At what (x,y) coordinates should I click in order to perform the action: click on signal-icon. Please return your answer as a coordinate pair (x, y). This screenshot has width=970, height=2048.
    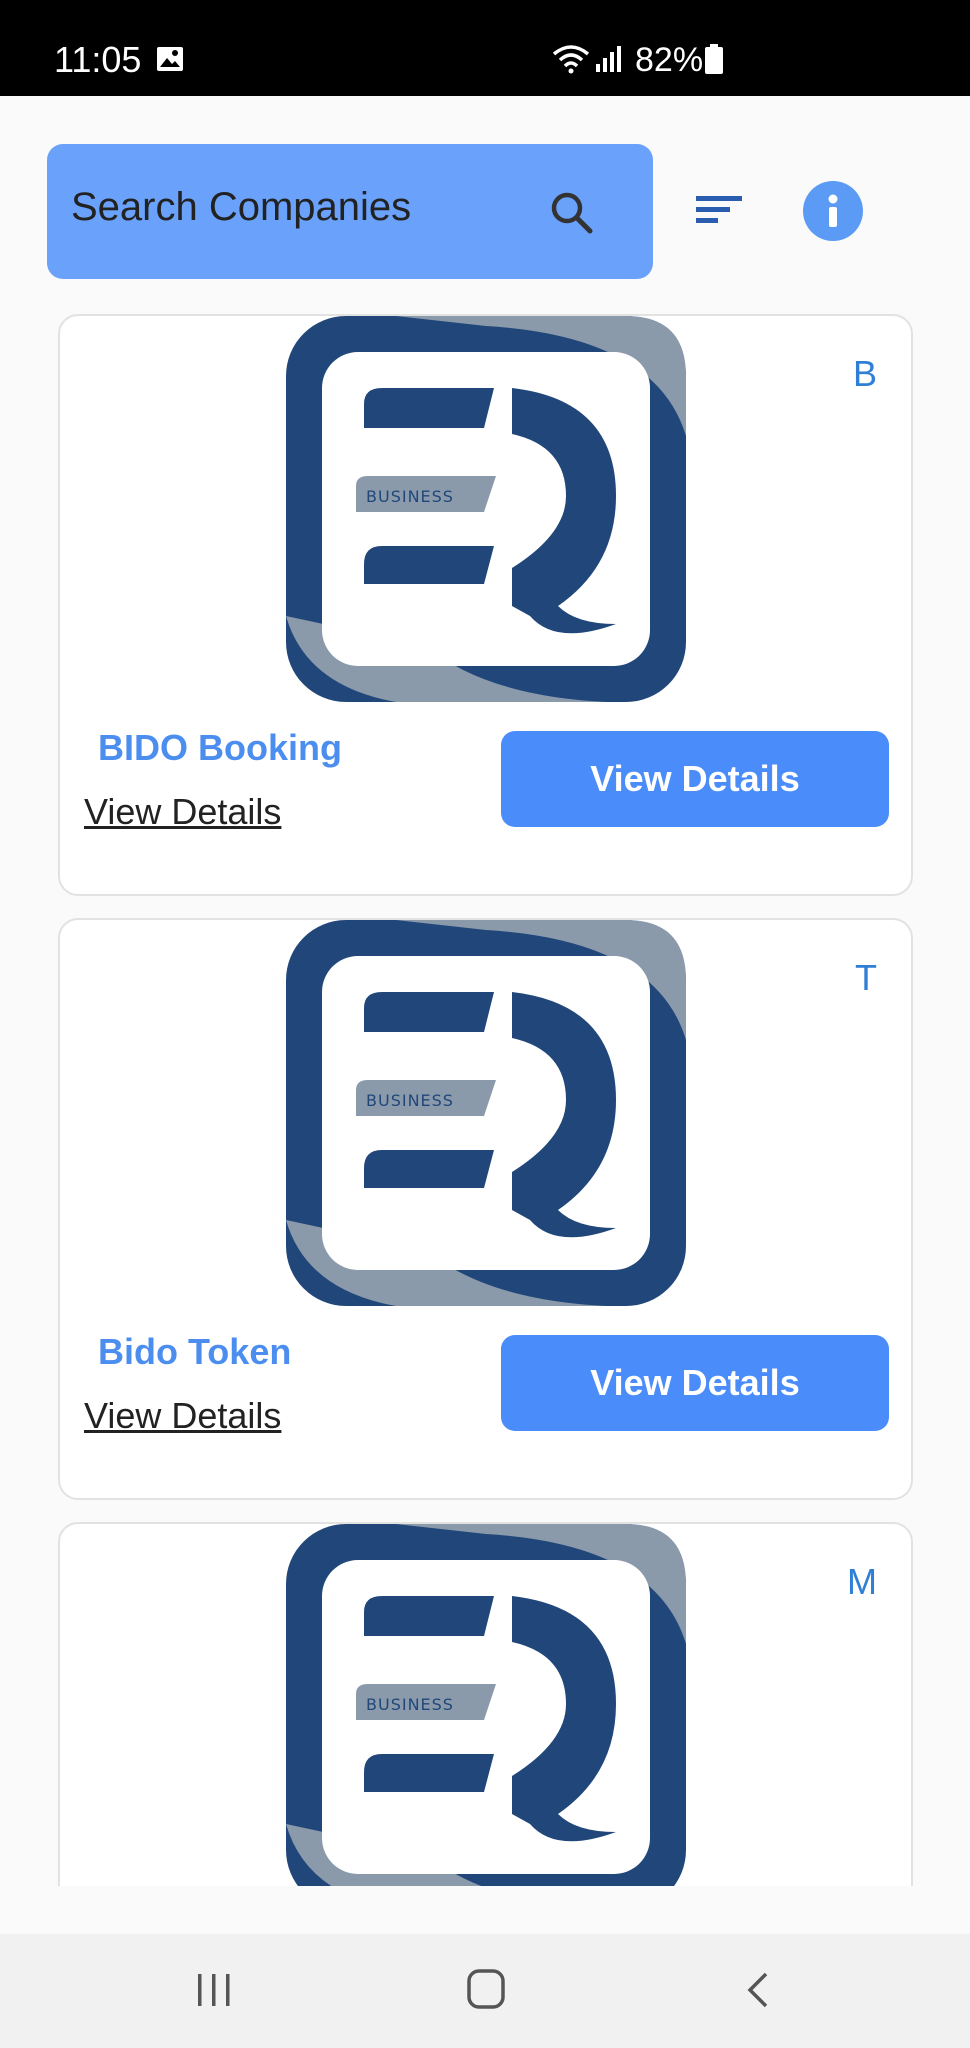
    Looking at the image, I should click on (608, 59).